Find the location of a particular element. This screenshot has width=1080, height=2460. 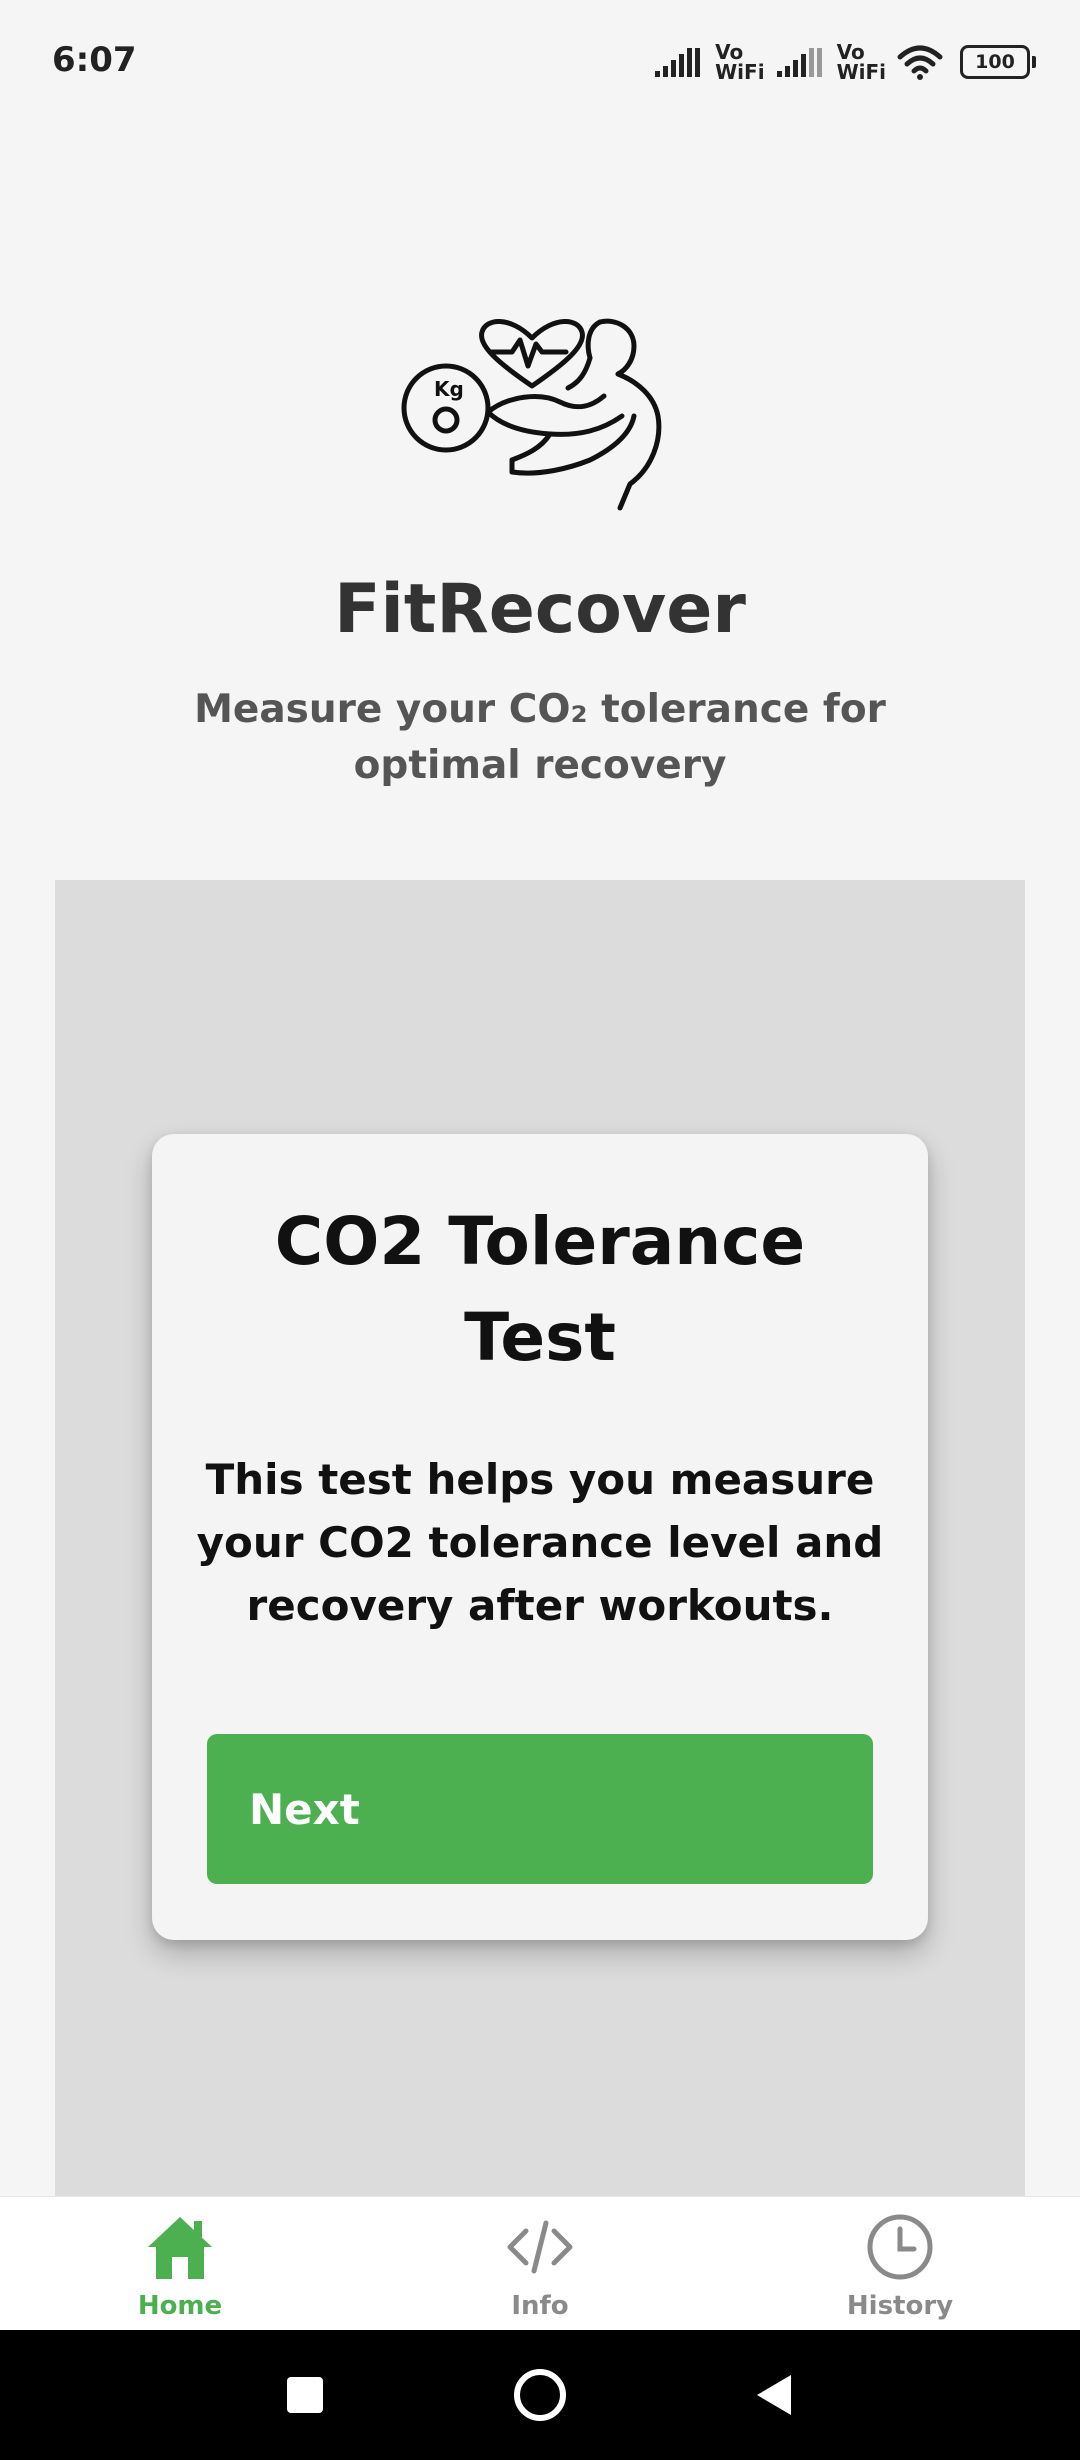

nav-label-home: Home is located at coordinates (180, 2306).